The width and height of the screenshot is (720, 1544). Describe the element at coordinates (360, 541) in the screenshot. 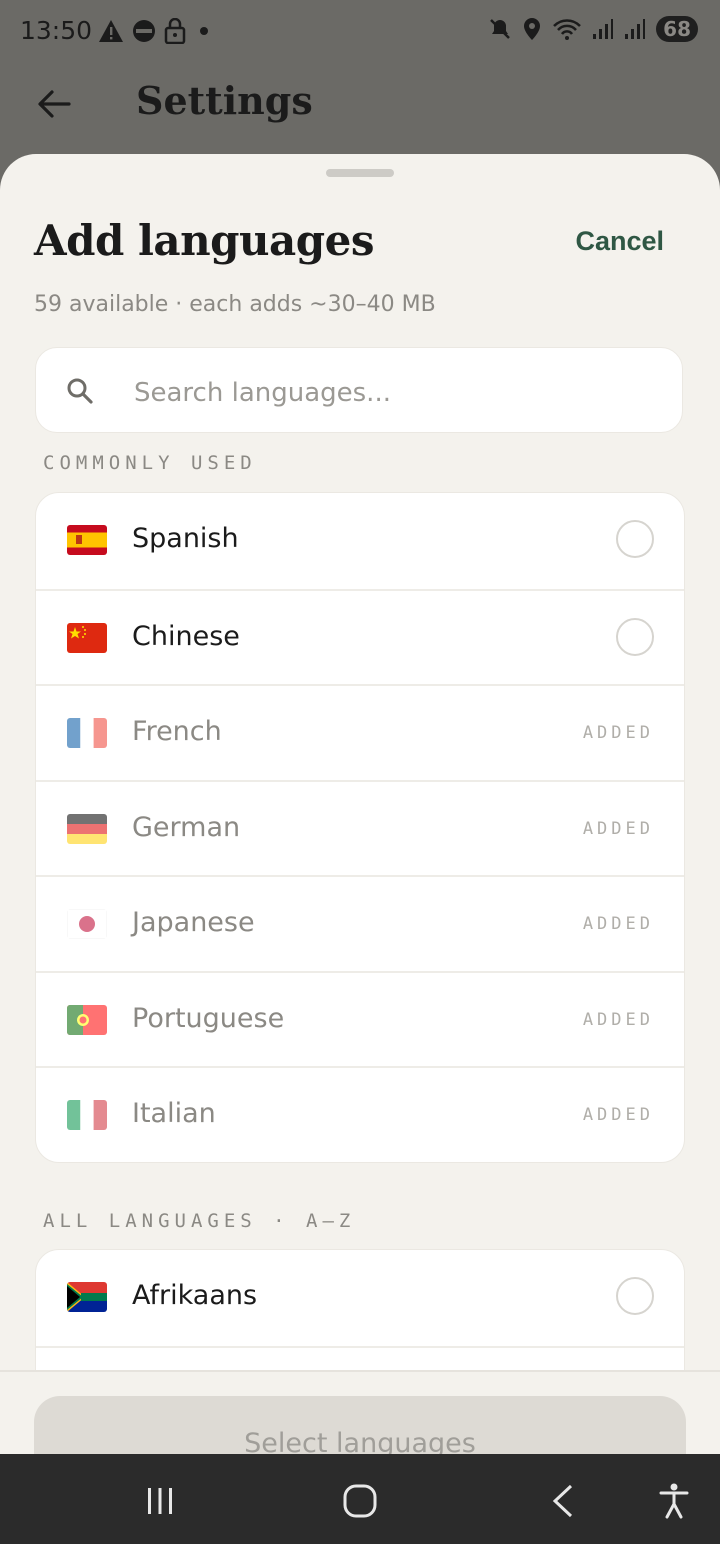

I see `language-row-spanish: Spanish` at that location.